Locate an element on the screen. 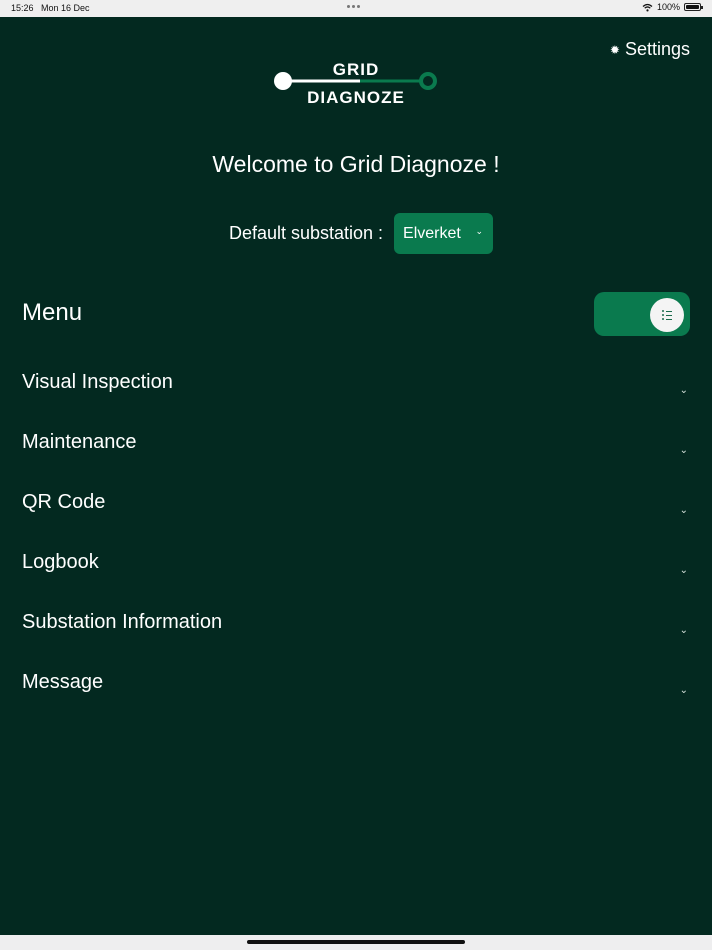 Image resolution: width=712 pixels, height=950 pixels. list-icon is located at coordinates (667, 315).